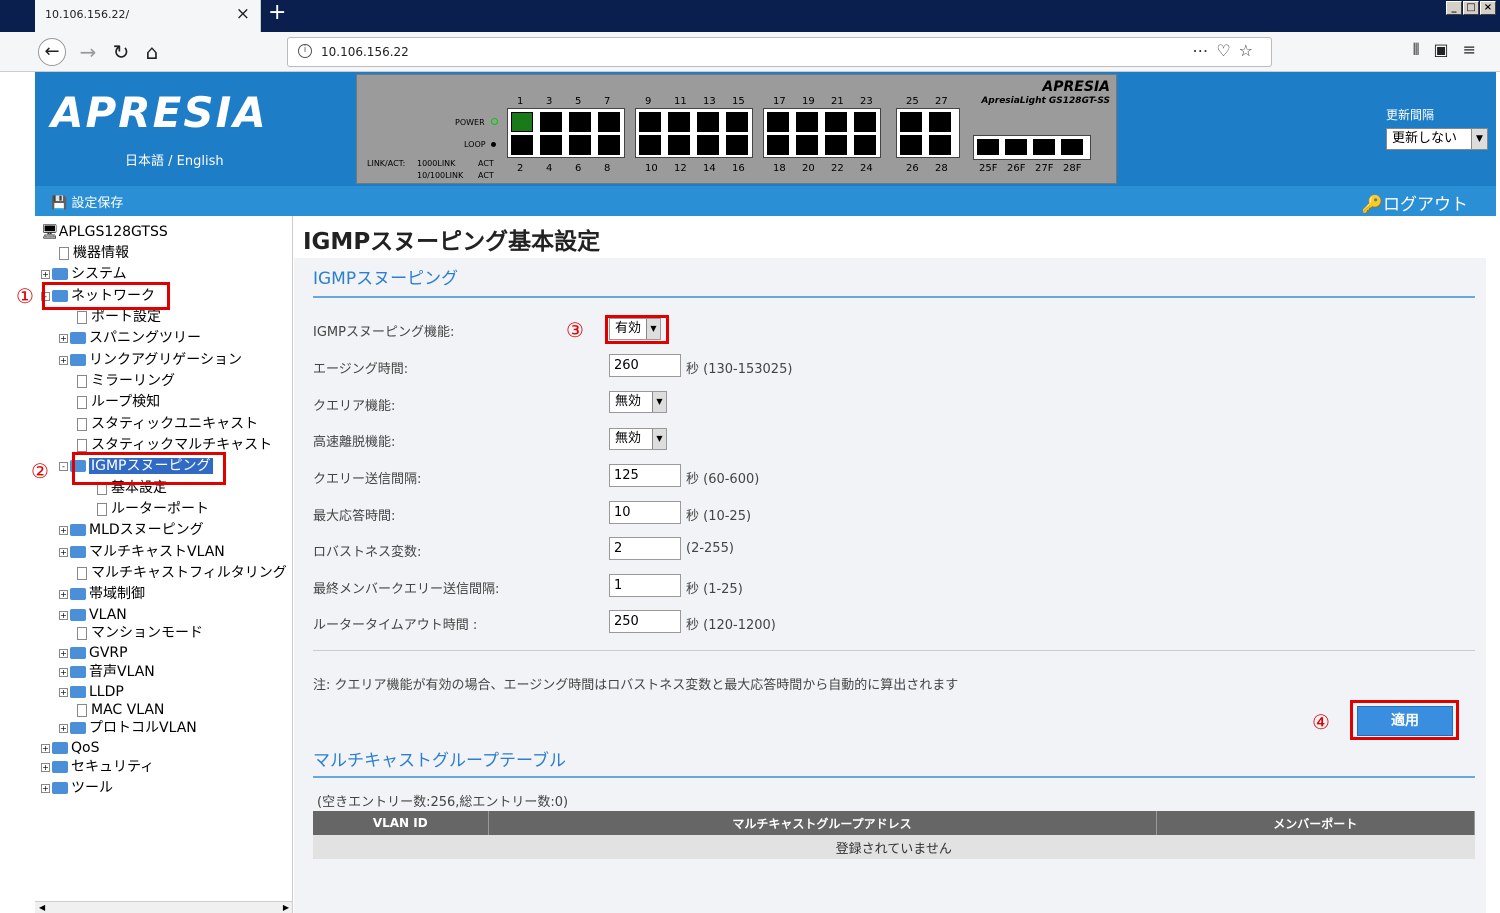 This screenshot has height=913, width=1500. Describe the element at coordinates (645, 475) in the screenshot. I see `query-interval-input: 125` at that location.